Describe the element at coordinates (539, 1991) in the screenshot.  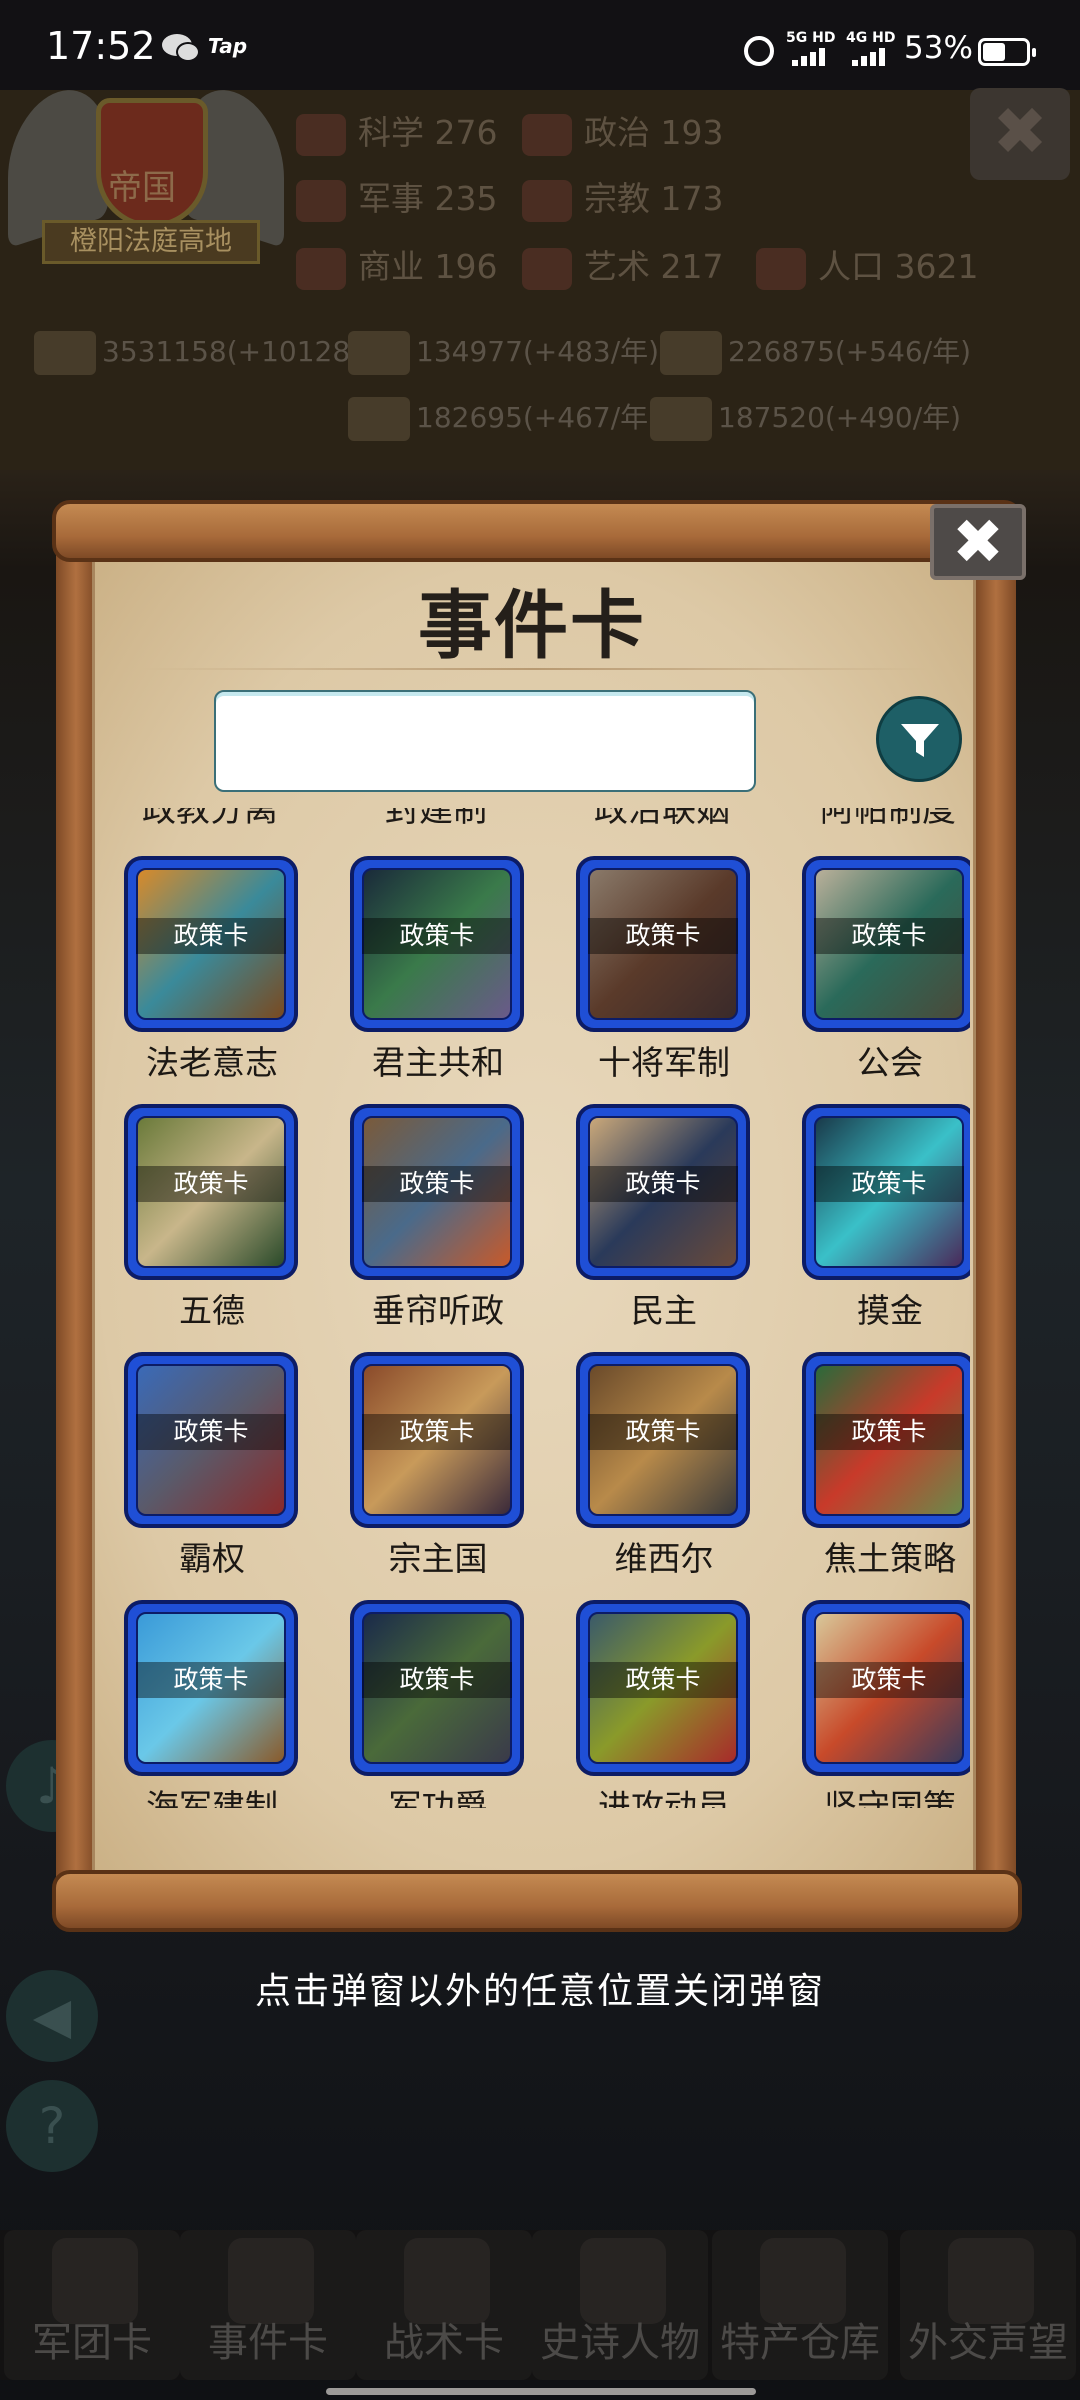
I see `close-hint: 点击弹窗以外的任意位置关闭弹窗` at that location.